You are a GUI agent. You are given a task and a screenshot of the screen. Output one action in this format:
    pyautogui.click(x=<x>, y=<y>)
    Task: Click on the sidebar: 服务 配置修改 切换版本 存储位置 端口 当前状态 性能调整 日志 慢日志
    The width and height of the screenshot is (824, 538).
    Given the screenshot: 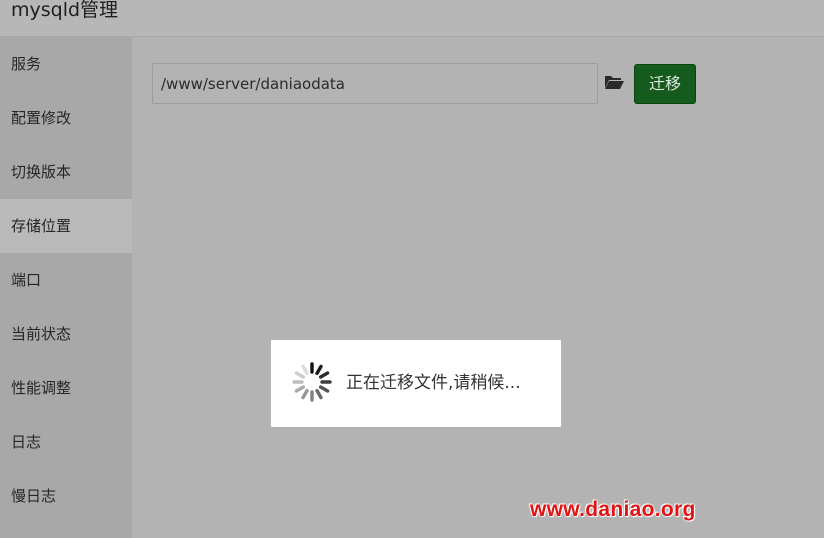 What is the action you would take?
    pyautogui.click(x=66, y=287)
    